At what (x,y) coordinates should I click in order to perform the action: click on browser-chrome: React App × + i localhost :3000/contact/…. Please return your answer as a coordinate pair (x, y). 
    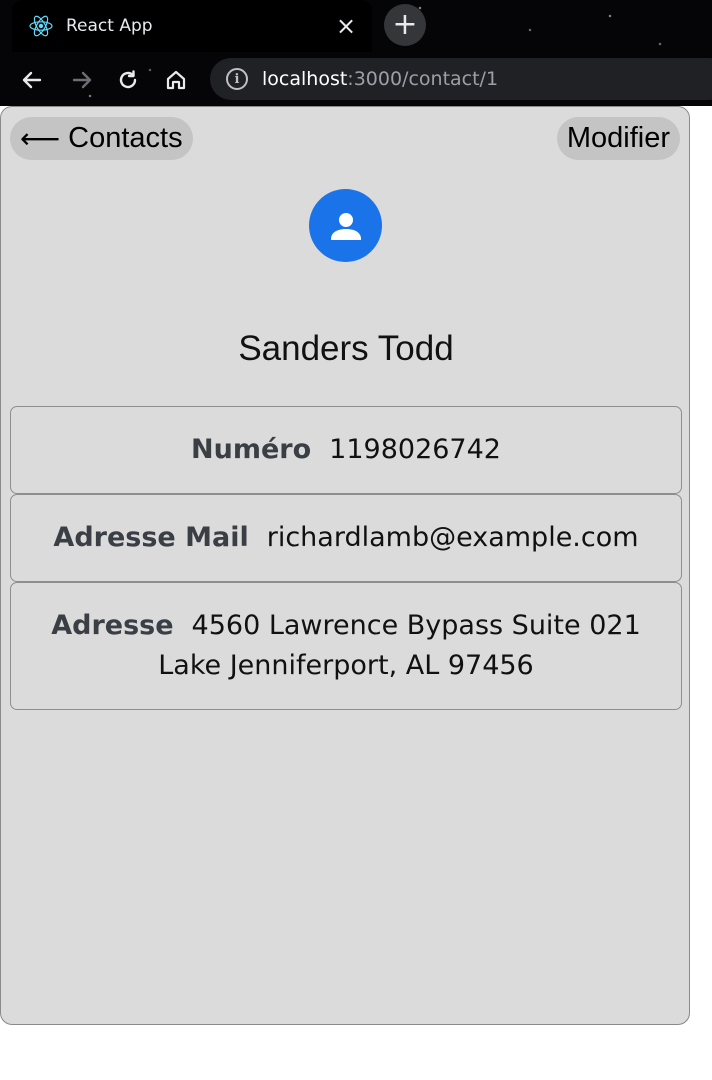
    Looking at the image, I should click on (356, 53).